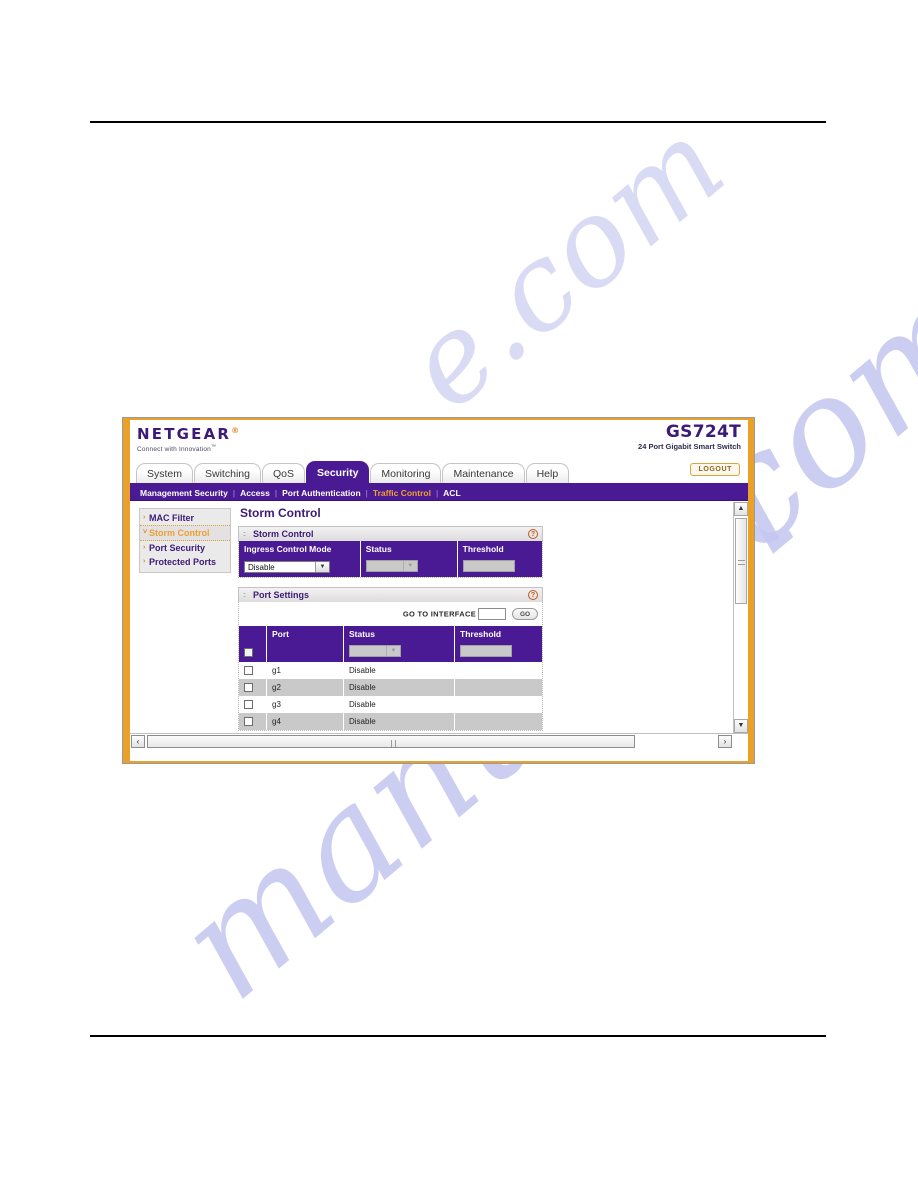 This screenshot has height=1188, width=918. I want to click on scroll-up-button: ▲, so click(741, 509).